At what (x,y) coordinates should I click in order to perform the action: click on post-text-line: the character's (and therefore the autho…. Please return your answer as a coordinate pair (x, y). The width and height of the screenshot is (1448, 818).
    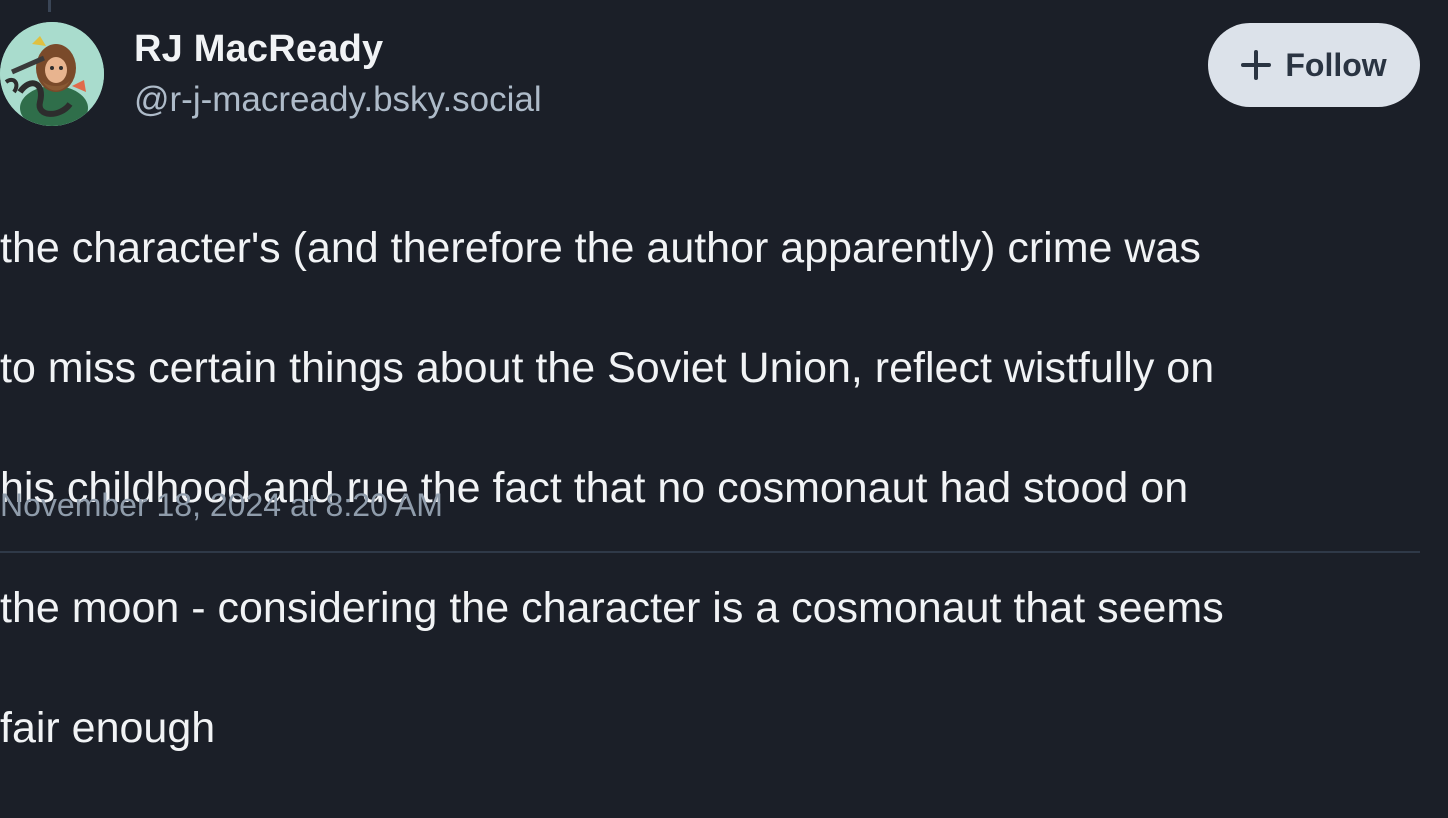
    Looking at the image, I should click on (600, 248).